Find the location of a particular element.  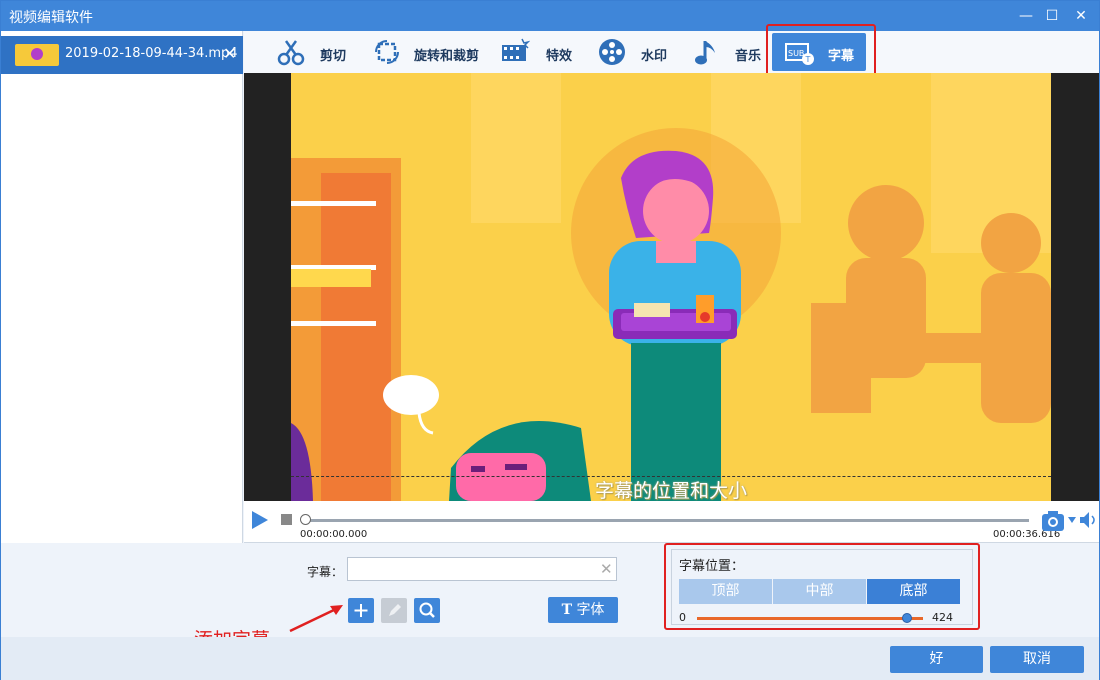

play-icon is located at coordinates (260, 520).